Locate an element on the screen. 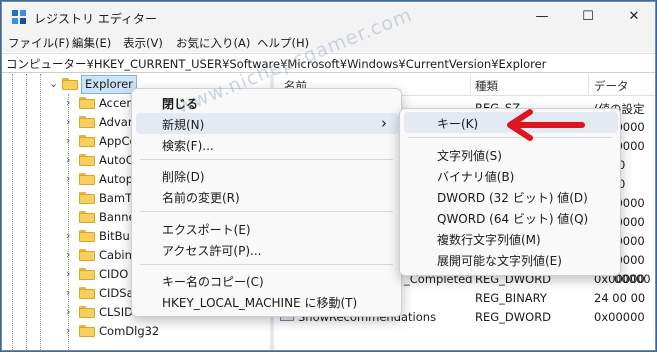  submenu-item-multi-string: 複数行文字列値(M) is located at coordinates (510, 238).